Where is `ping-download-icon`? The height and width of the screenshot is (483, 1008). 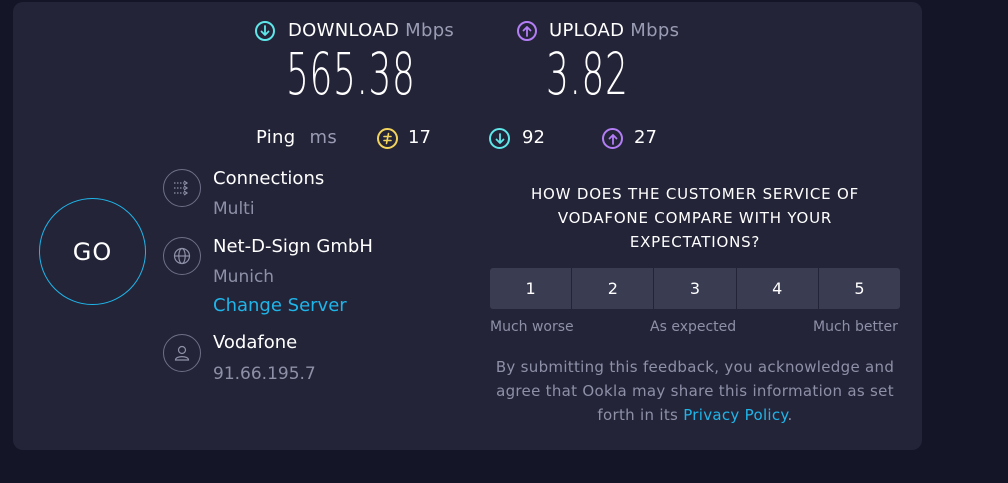 ping-download-icon is located at coordinates (499, 138).